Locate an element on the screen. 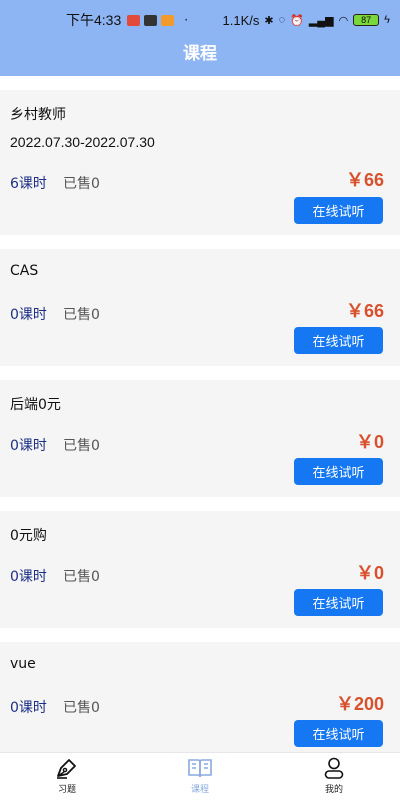 The height and width of the screenshot is (800, 400). status-bar: 下午4:33 · 1.1K/s ✱ ◌ ⏰ ▂▄▆ ◠ 87 ϟ is located at coordinates (200, 20).